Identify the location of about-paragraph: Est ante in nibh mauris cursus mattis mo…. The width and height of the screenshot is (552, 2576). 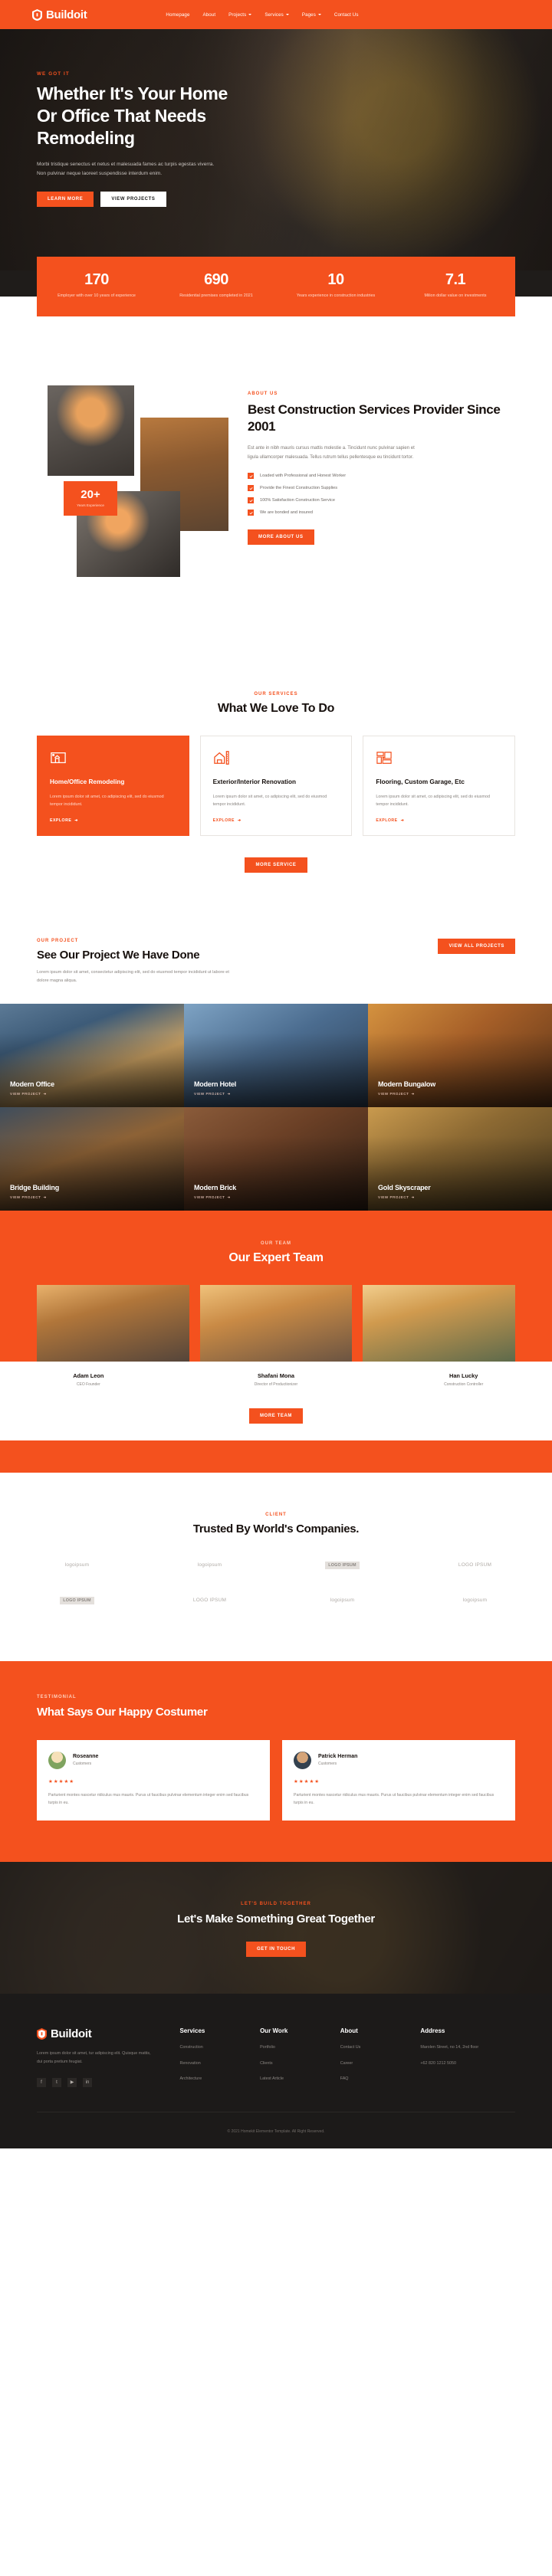
(332, 453).